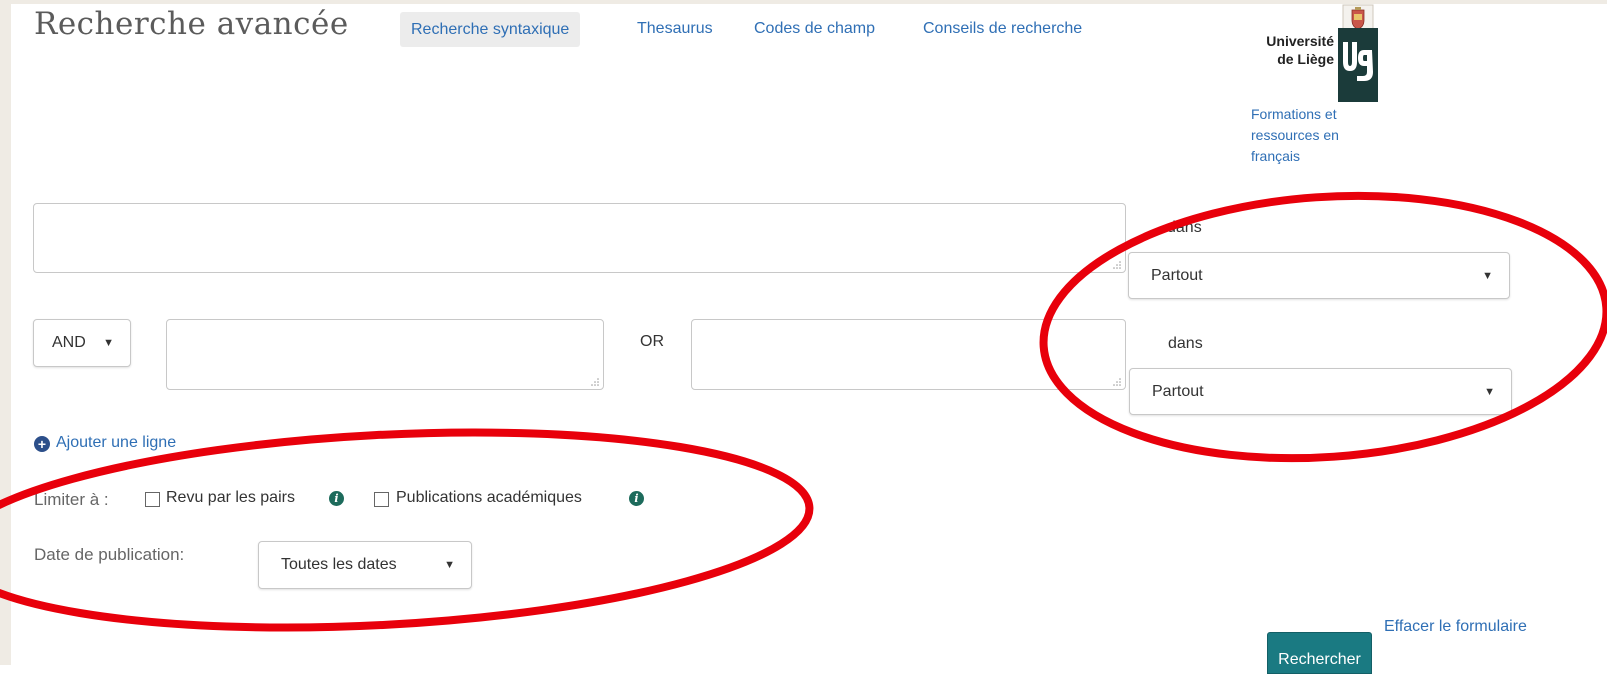  What do you see at coordinates (381, 499) in the screenshot?
I see `academic-publications-checkbox` at bounding box center [381, 499].